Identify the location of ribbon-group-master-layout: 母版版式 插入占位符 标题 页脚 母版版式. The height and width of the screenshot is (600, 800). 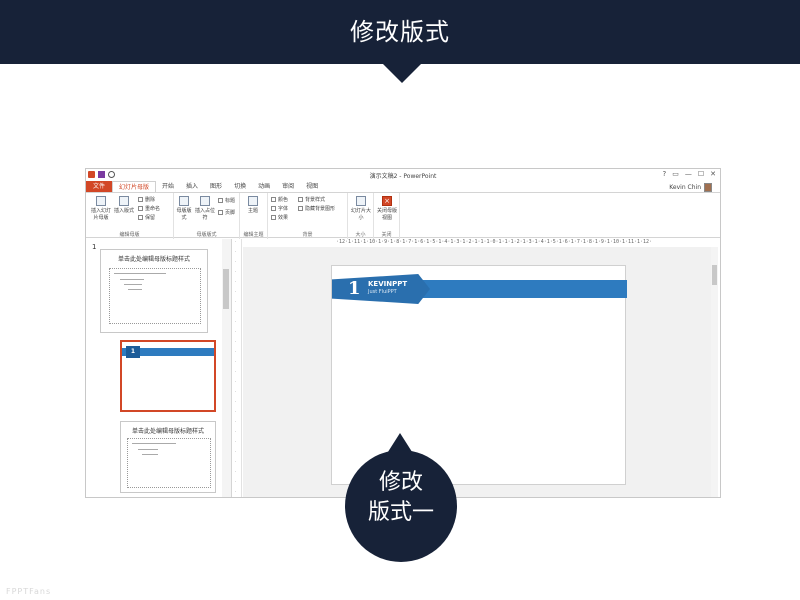
(207, 216).